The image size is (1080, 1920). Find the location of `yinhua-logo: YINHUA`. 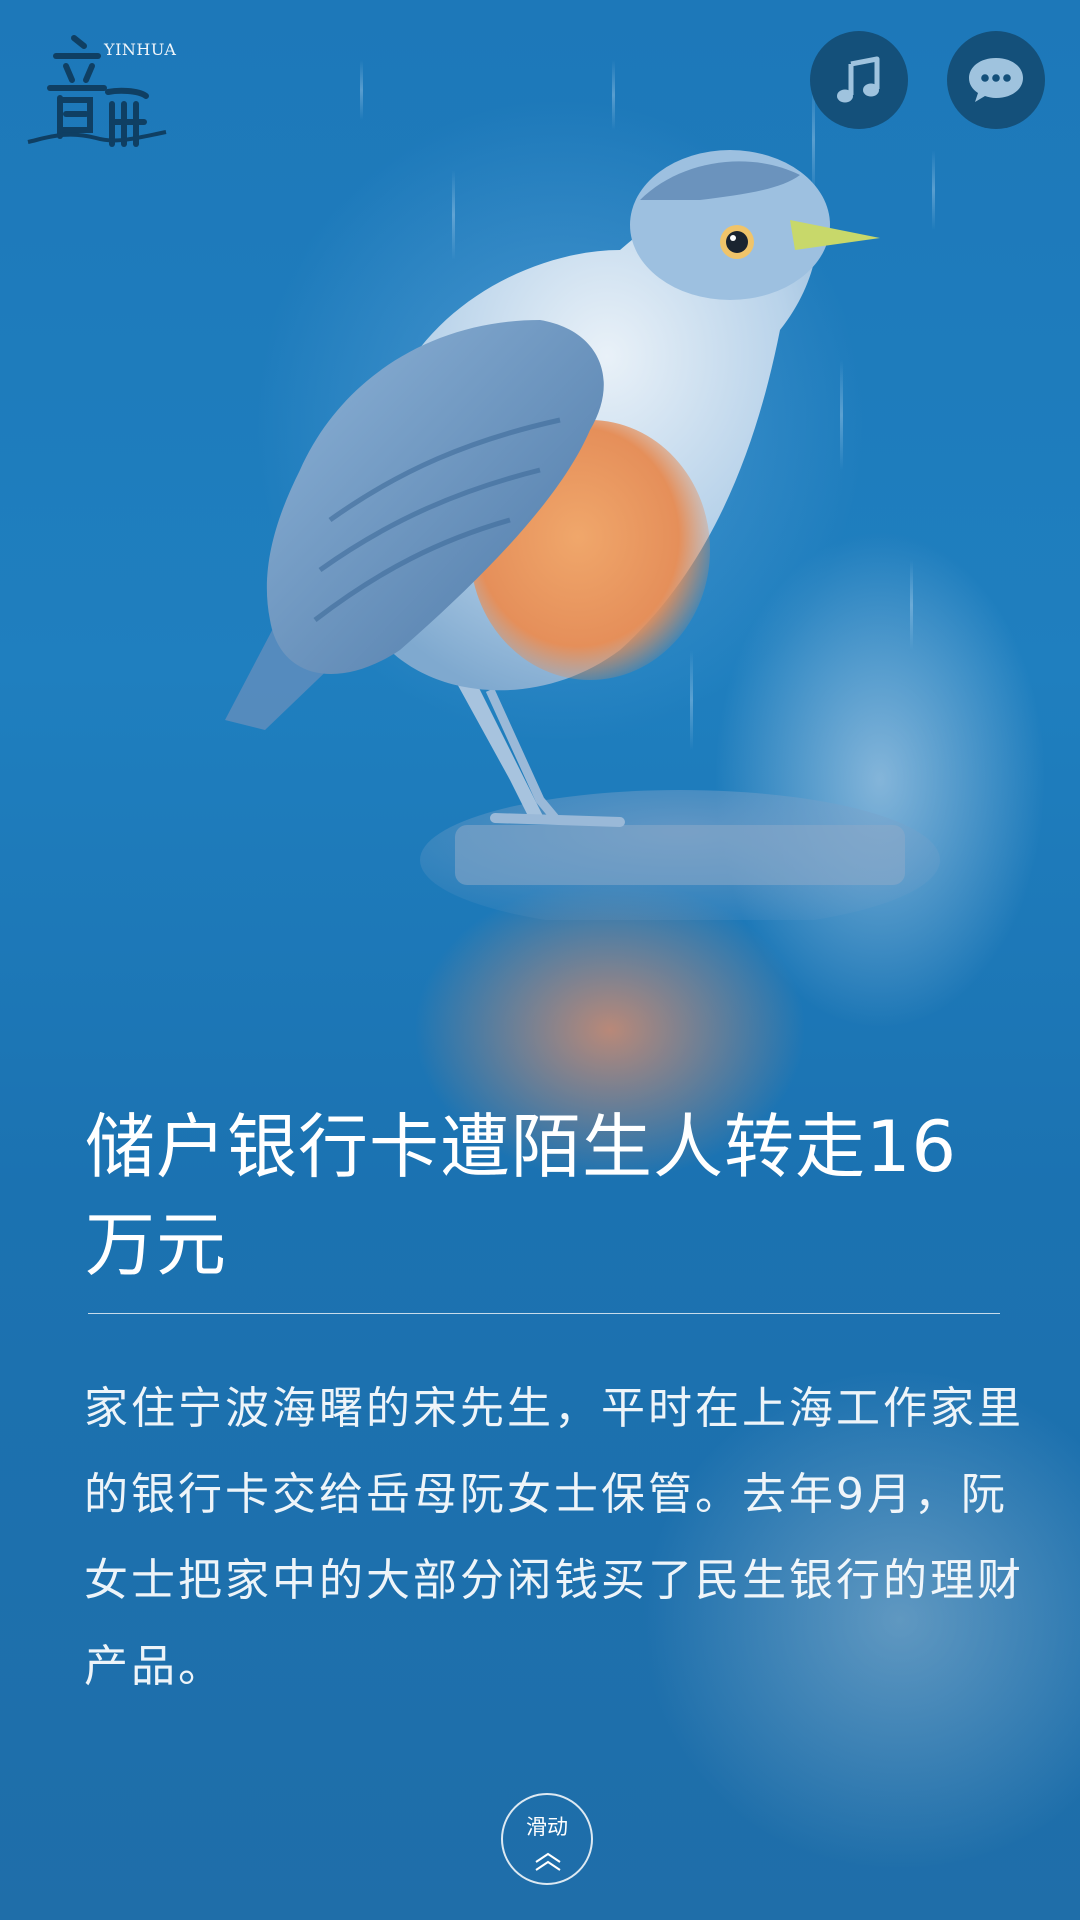

yinhua-logo: YINHUA is located at coordinates (106, 89).